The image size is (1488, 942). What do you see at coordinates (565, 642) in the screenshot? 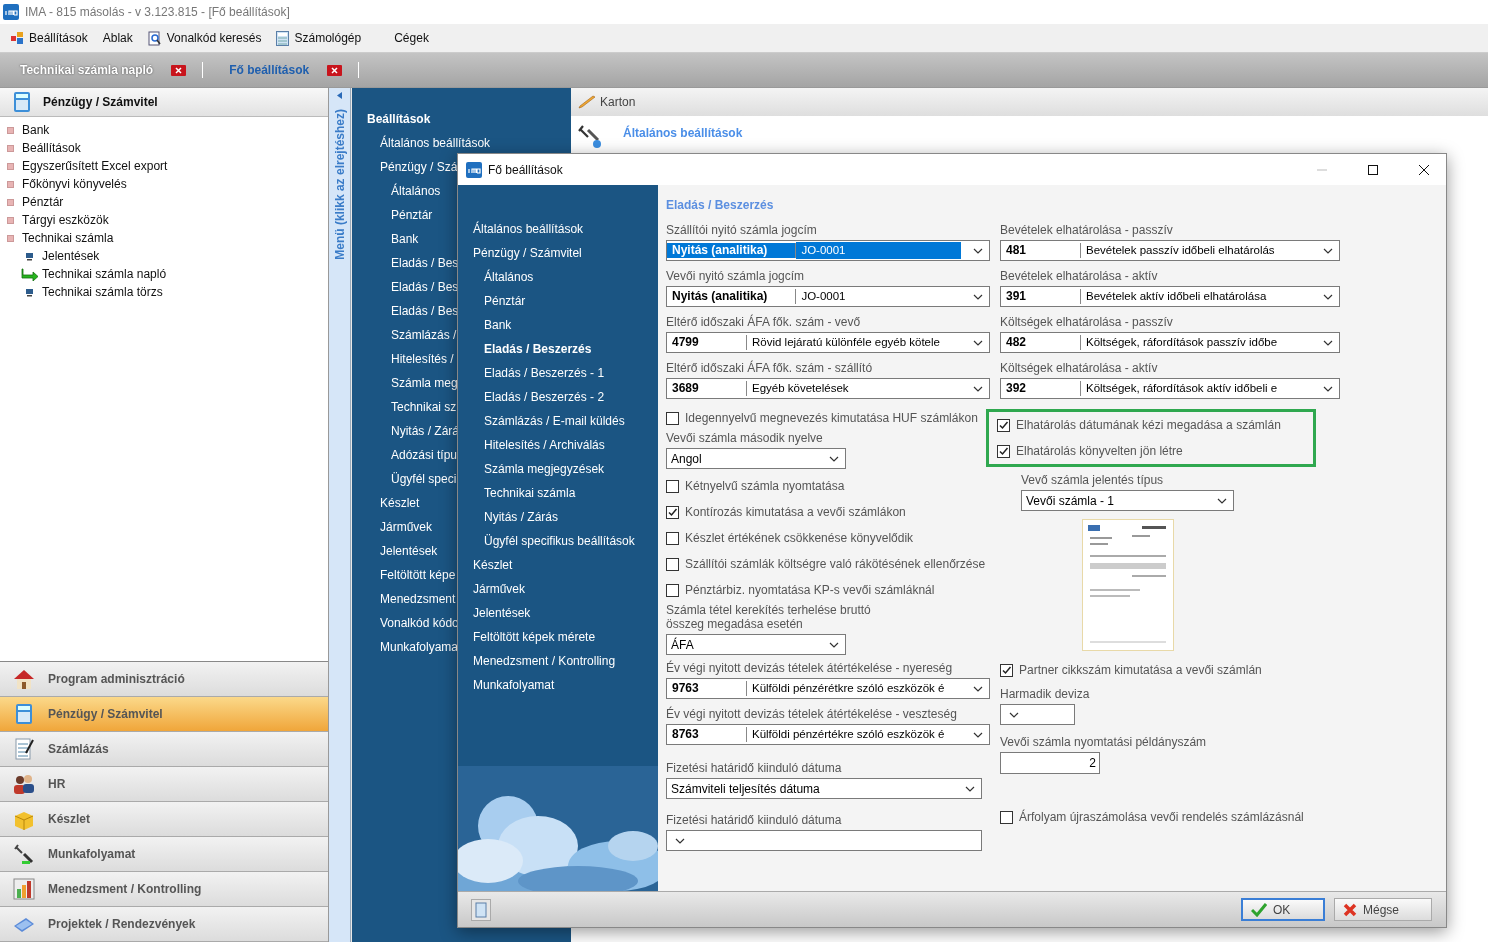
I see `nav-item: Feltöltött képek mérete` at bounding box center [565, 642].